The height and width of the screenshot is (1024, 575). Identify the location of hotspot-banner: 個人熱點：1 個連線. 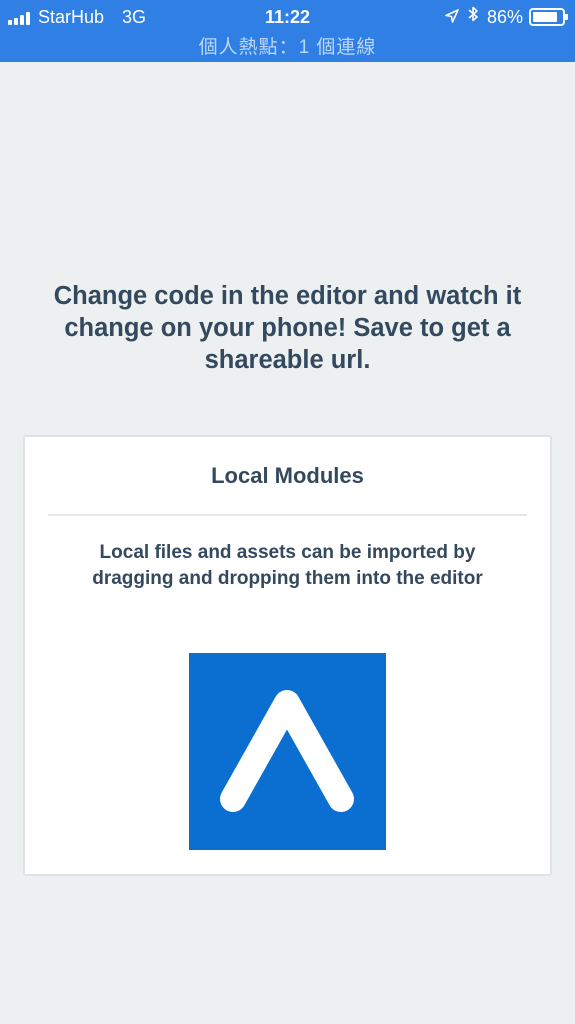
(287, 45).